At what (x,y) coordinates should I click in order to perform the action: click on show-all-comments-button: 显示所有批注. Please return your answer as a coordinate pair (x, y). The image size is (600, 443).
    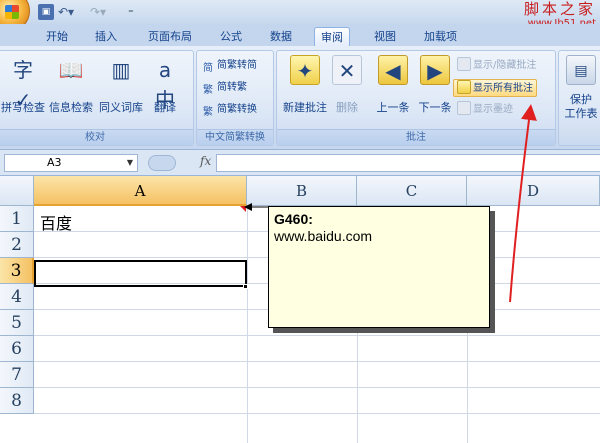
    Looking at the image, I should click on (495, 88).